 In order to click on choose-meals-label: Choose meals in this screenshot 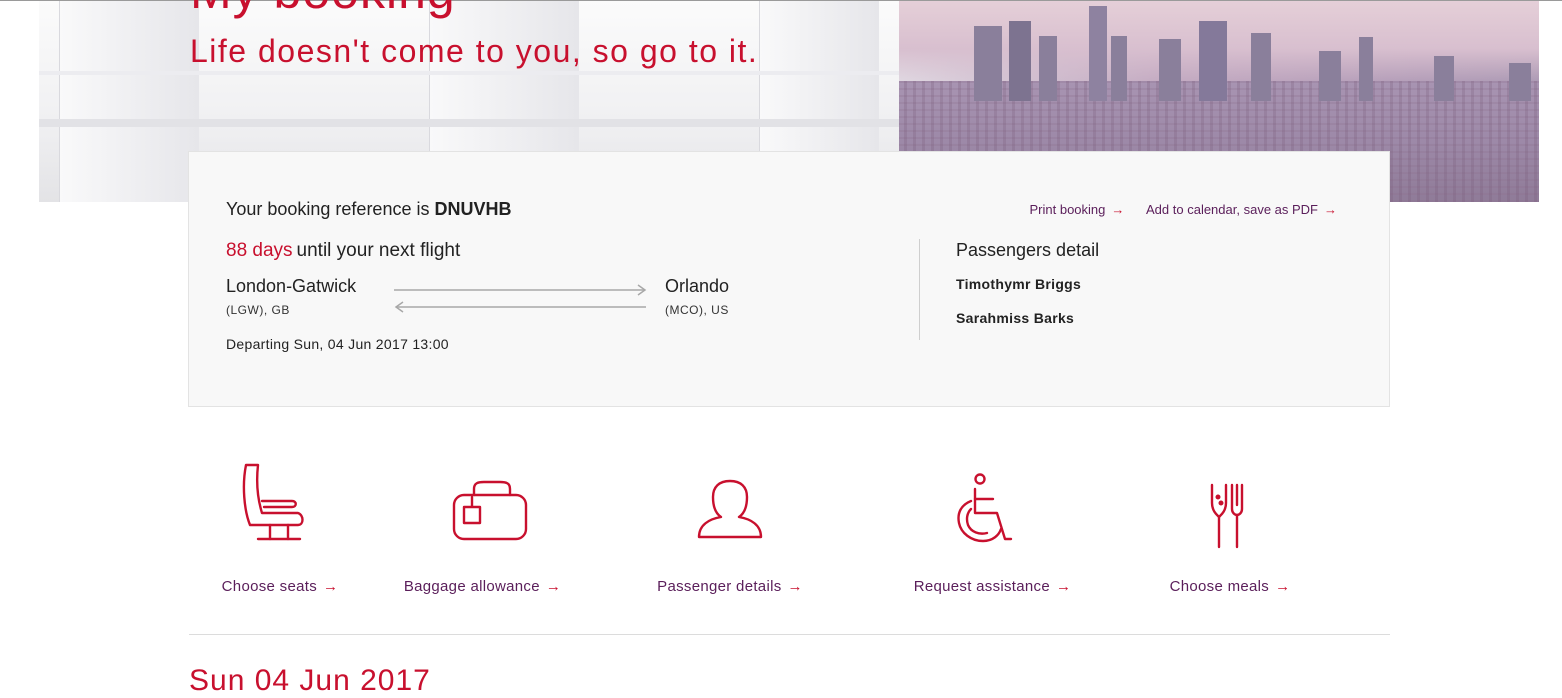, I will do `click(1219, 586)`.